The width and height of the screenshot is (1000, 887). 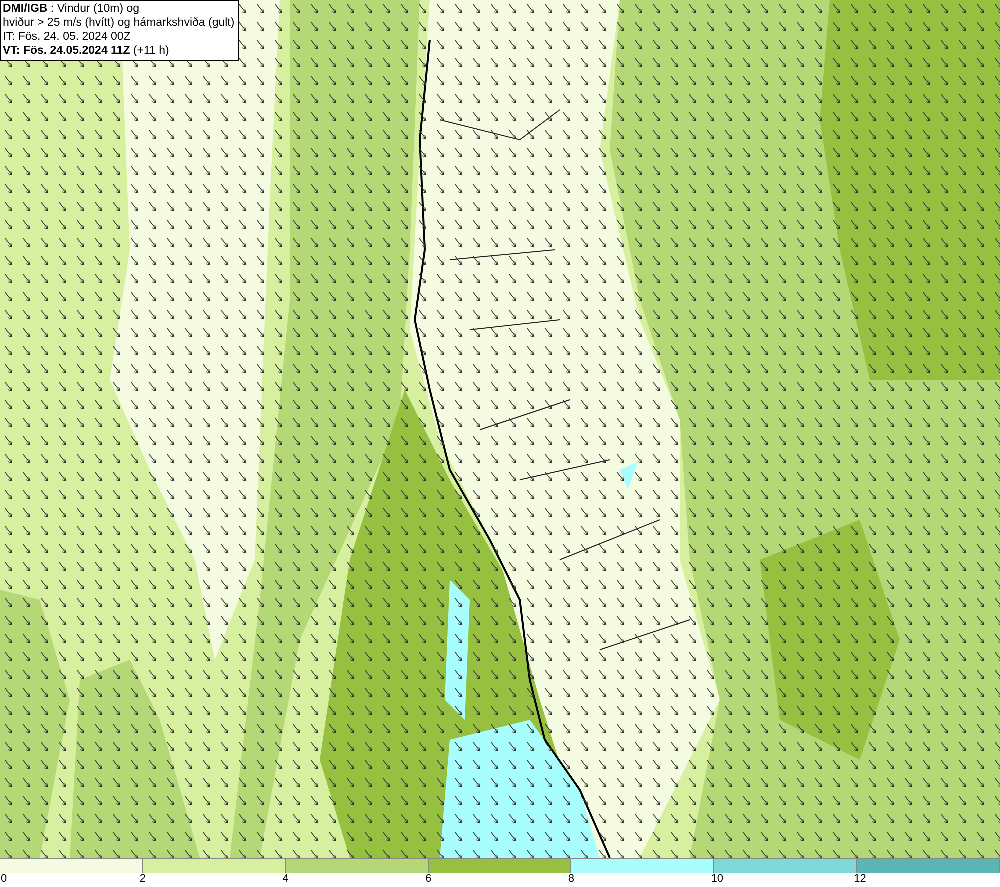 I want to click on info-text: IT: Fös. 24. 05. 2024 00Z, so click(x=67, y=37).